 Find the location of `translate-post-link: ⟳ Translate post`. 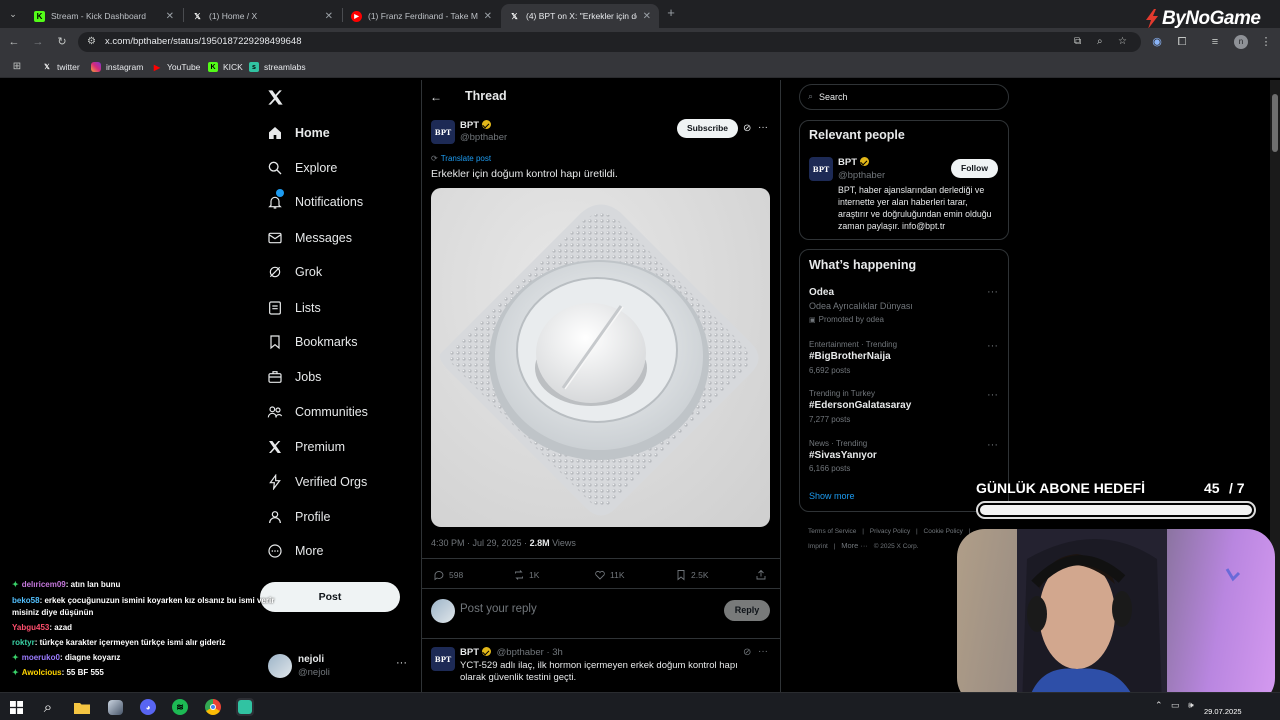

translate-post-link: ⟳ Translate post is located at coordinates (461, 158).